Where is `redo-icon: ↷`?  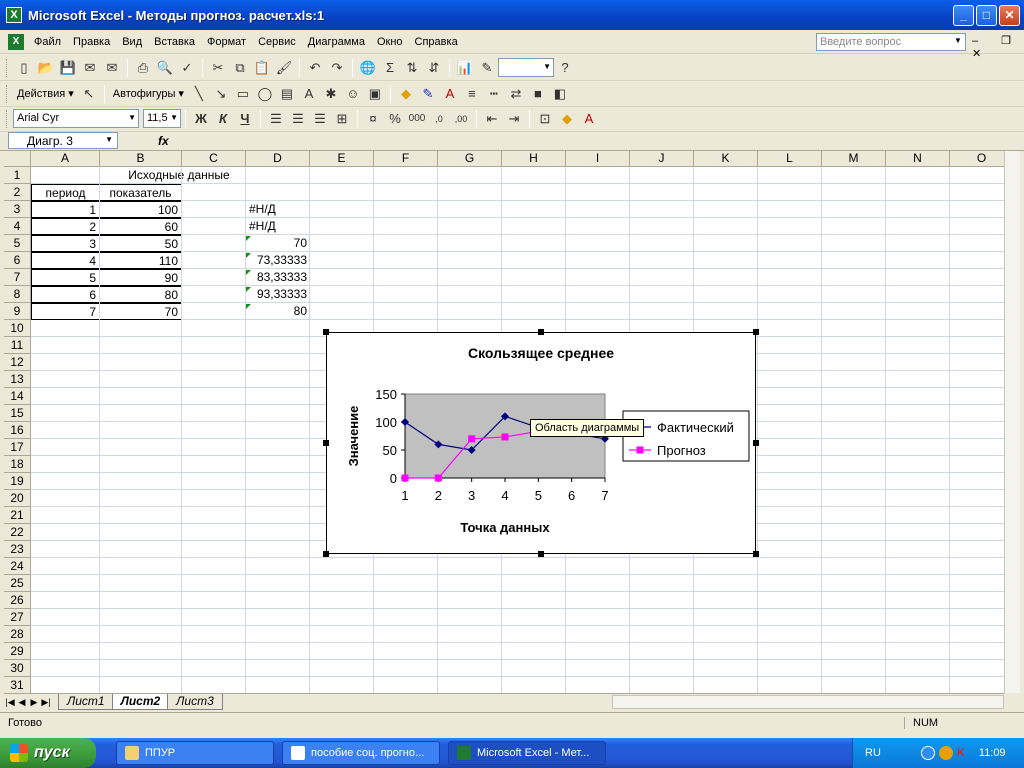 redo-icon: ↷ is located at coordinates (337, 68).